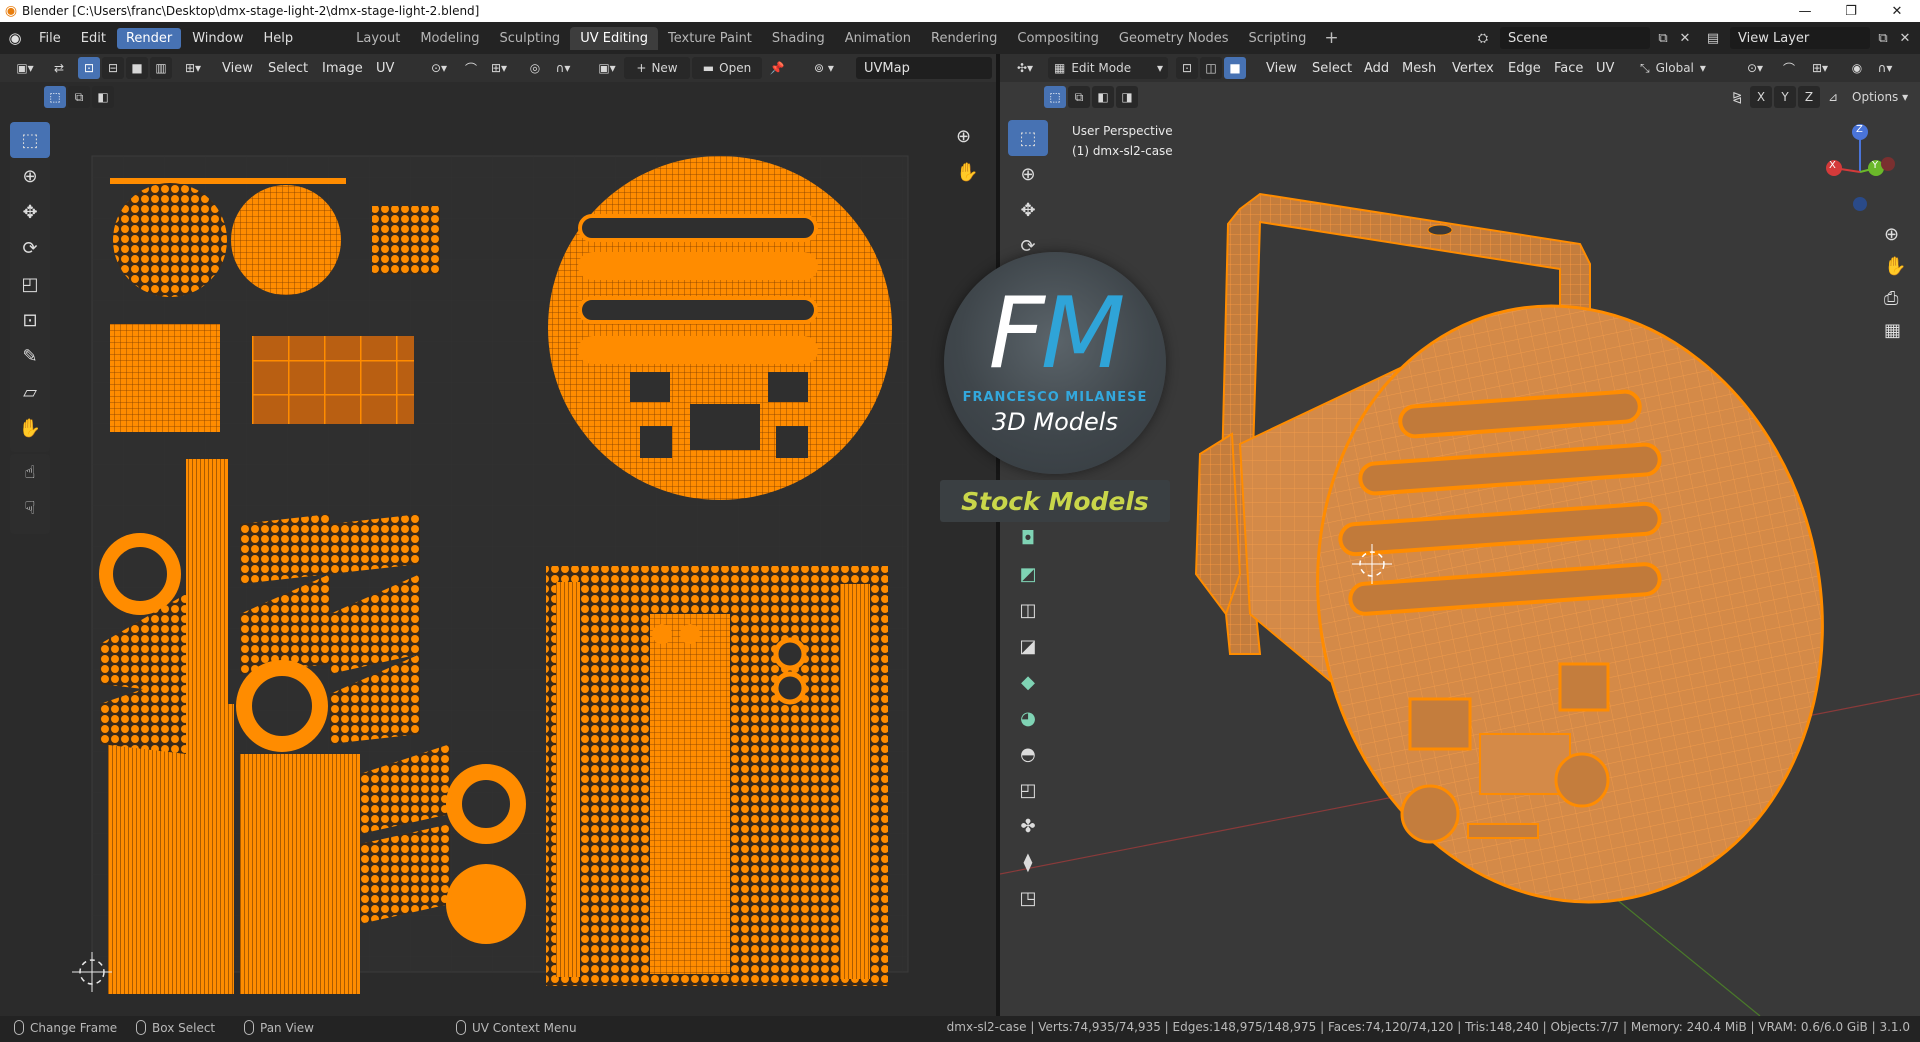 This screenshot has width=1920, height=1042. What do you see at coordinates (1028, 790) in the screenshot?
I see `edge-slide-tool-icon: ◰` at bounding box center [1028, 790].